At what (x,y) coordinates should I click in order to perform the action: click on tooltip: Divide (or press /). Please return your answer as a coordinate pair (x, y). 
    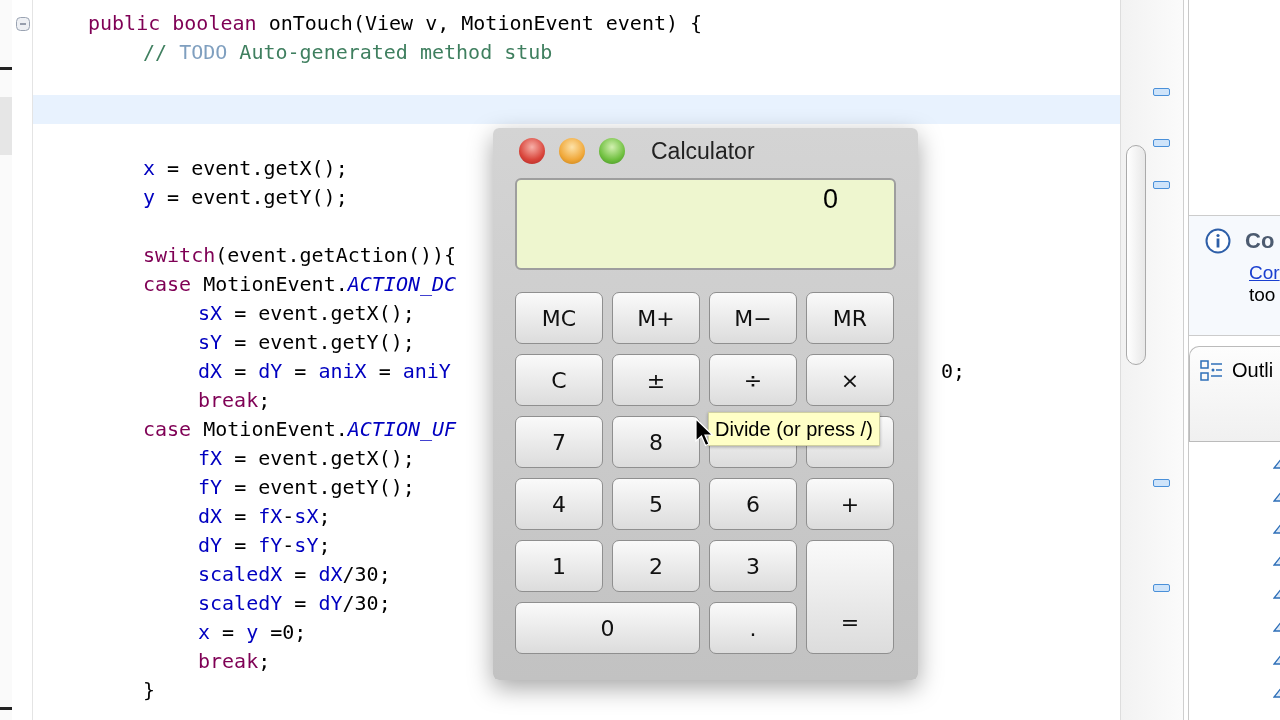
    Looking at the image, I should click on (794, 429).